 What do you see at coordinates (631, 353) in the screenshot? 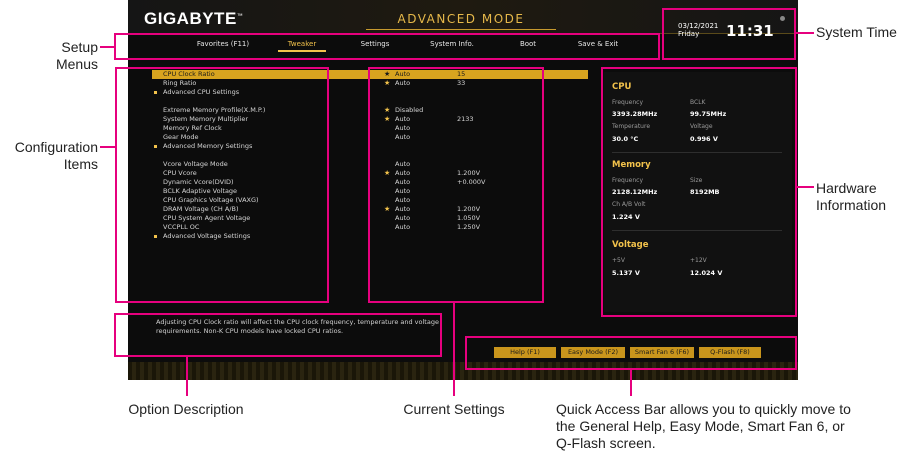
I see `quick-access-box` at bounding box center [631, 353].